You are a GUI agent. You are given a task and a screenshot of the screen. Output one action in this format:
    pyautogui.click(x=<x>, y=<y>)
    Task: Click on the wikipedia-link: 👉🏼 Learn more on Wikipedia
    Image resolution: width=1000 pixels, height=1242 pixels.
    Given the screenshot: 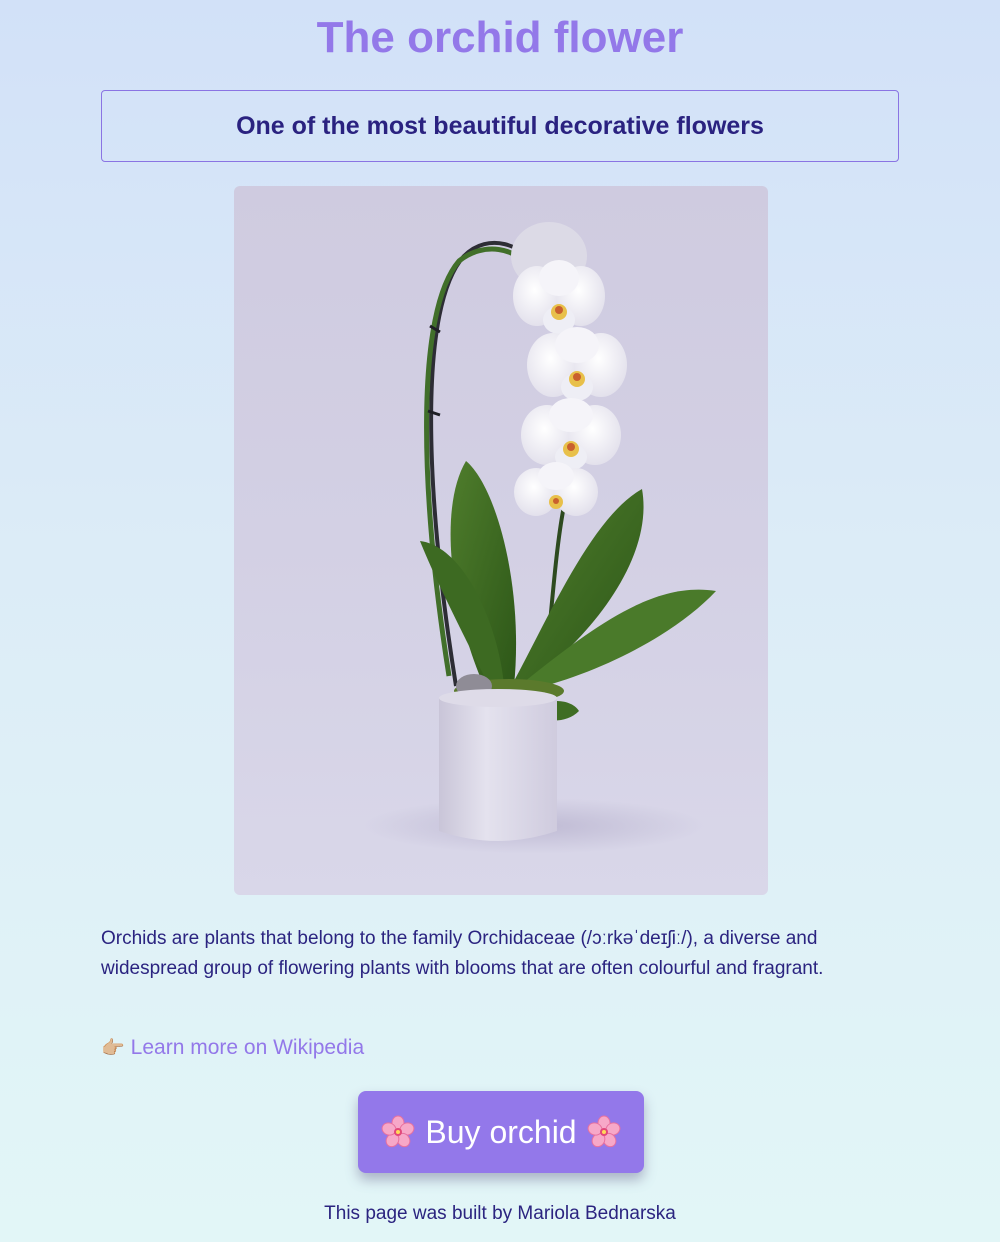 What is the action you would take?
    pyautogui.click(x=232, y=1048)
    